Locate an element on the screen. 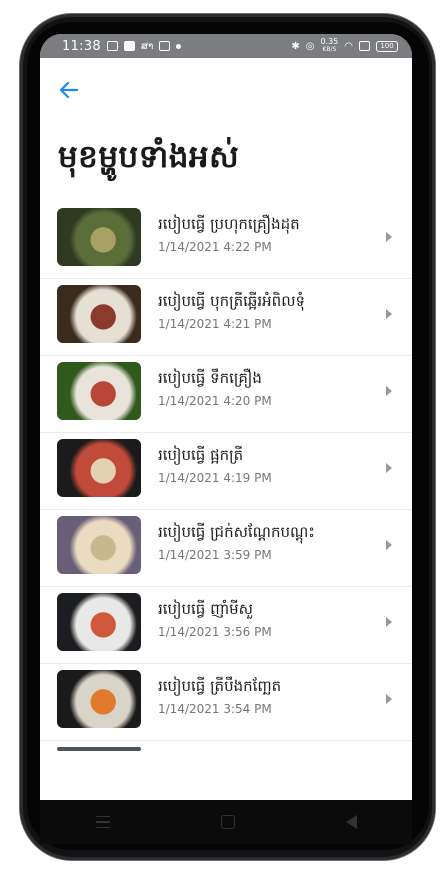 The image size is (447, 871). recipe-title: របៀបធ្វើ ត្រីបឹងកញ្ឆែត is located at coordinates (220, 686).